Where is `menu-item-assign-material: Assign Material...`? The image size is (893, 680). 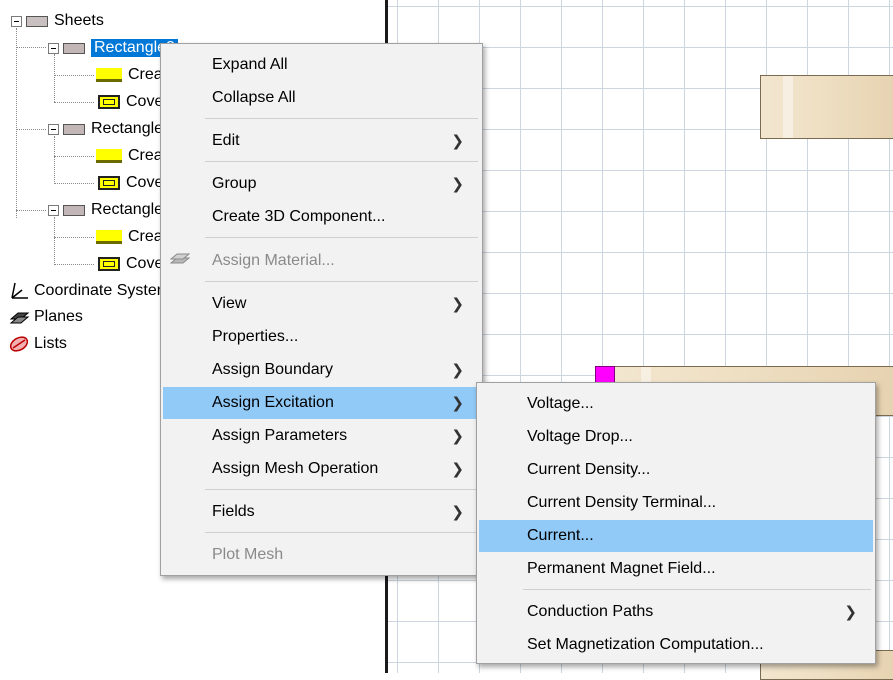 menu-item-assign-material: Assign Material... is located at coordinates (321, 261).